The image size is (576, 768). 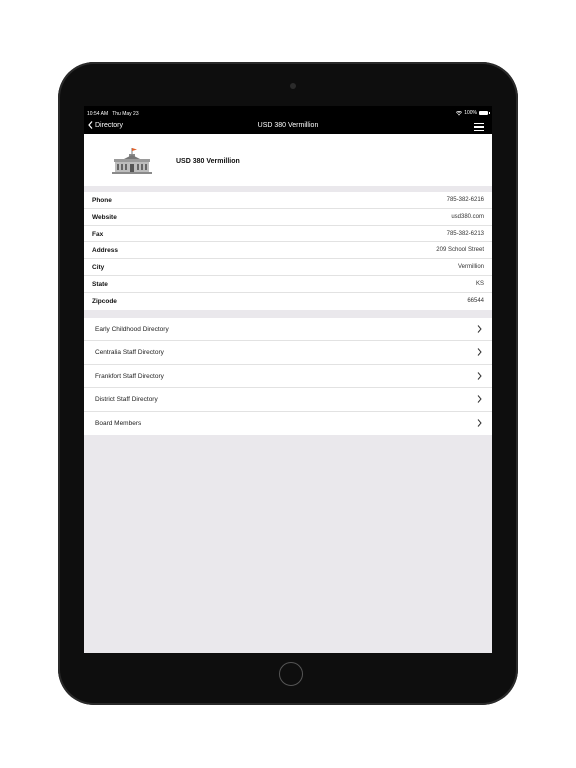 What do you see at coordinates (484, 113) in the screenshot?
I see `battery-icon` at bounding box center [484, 113].